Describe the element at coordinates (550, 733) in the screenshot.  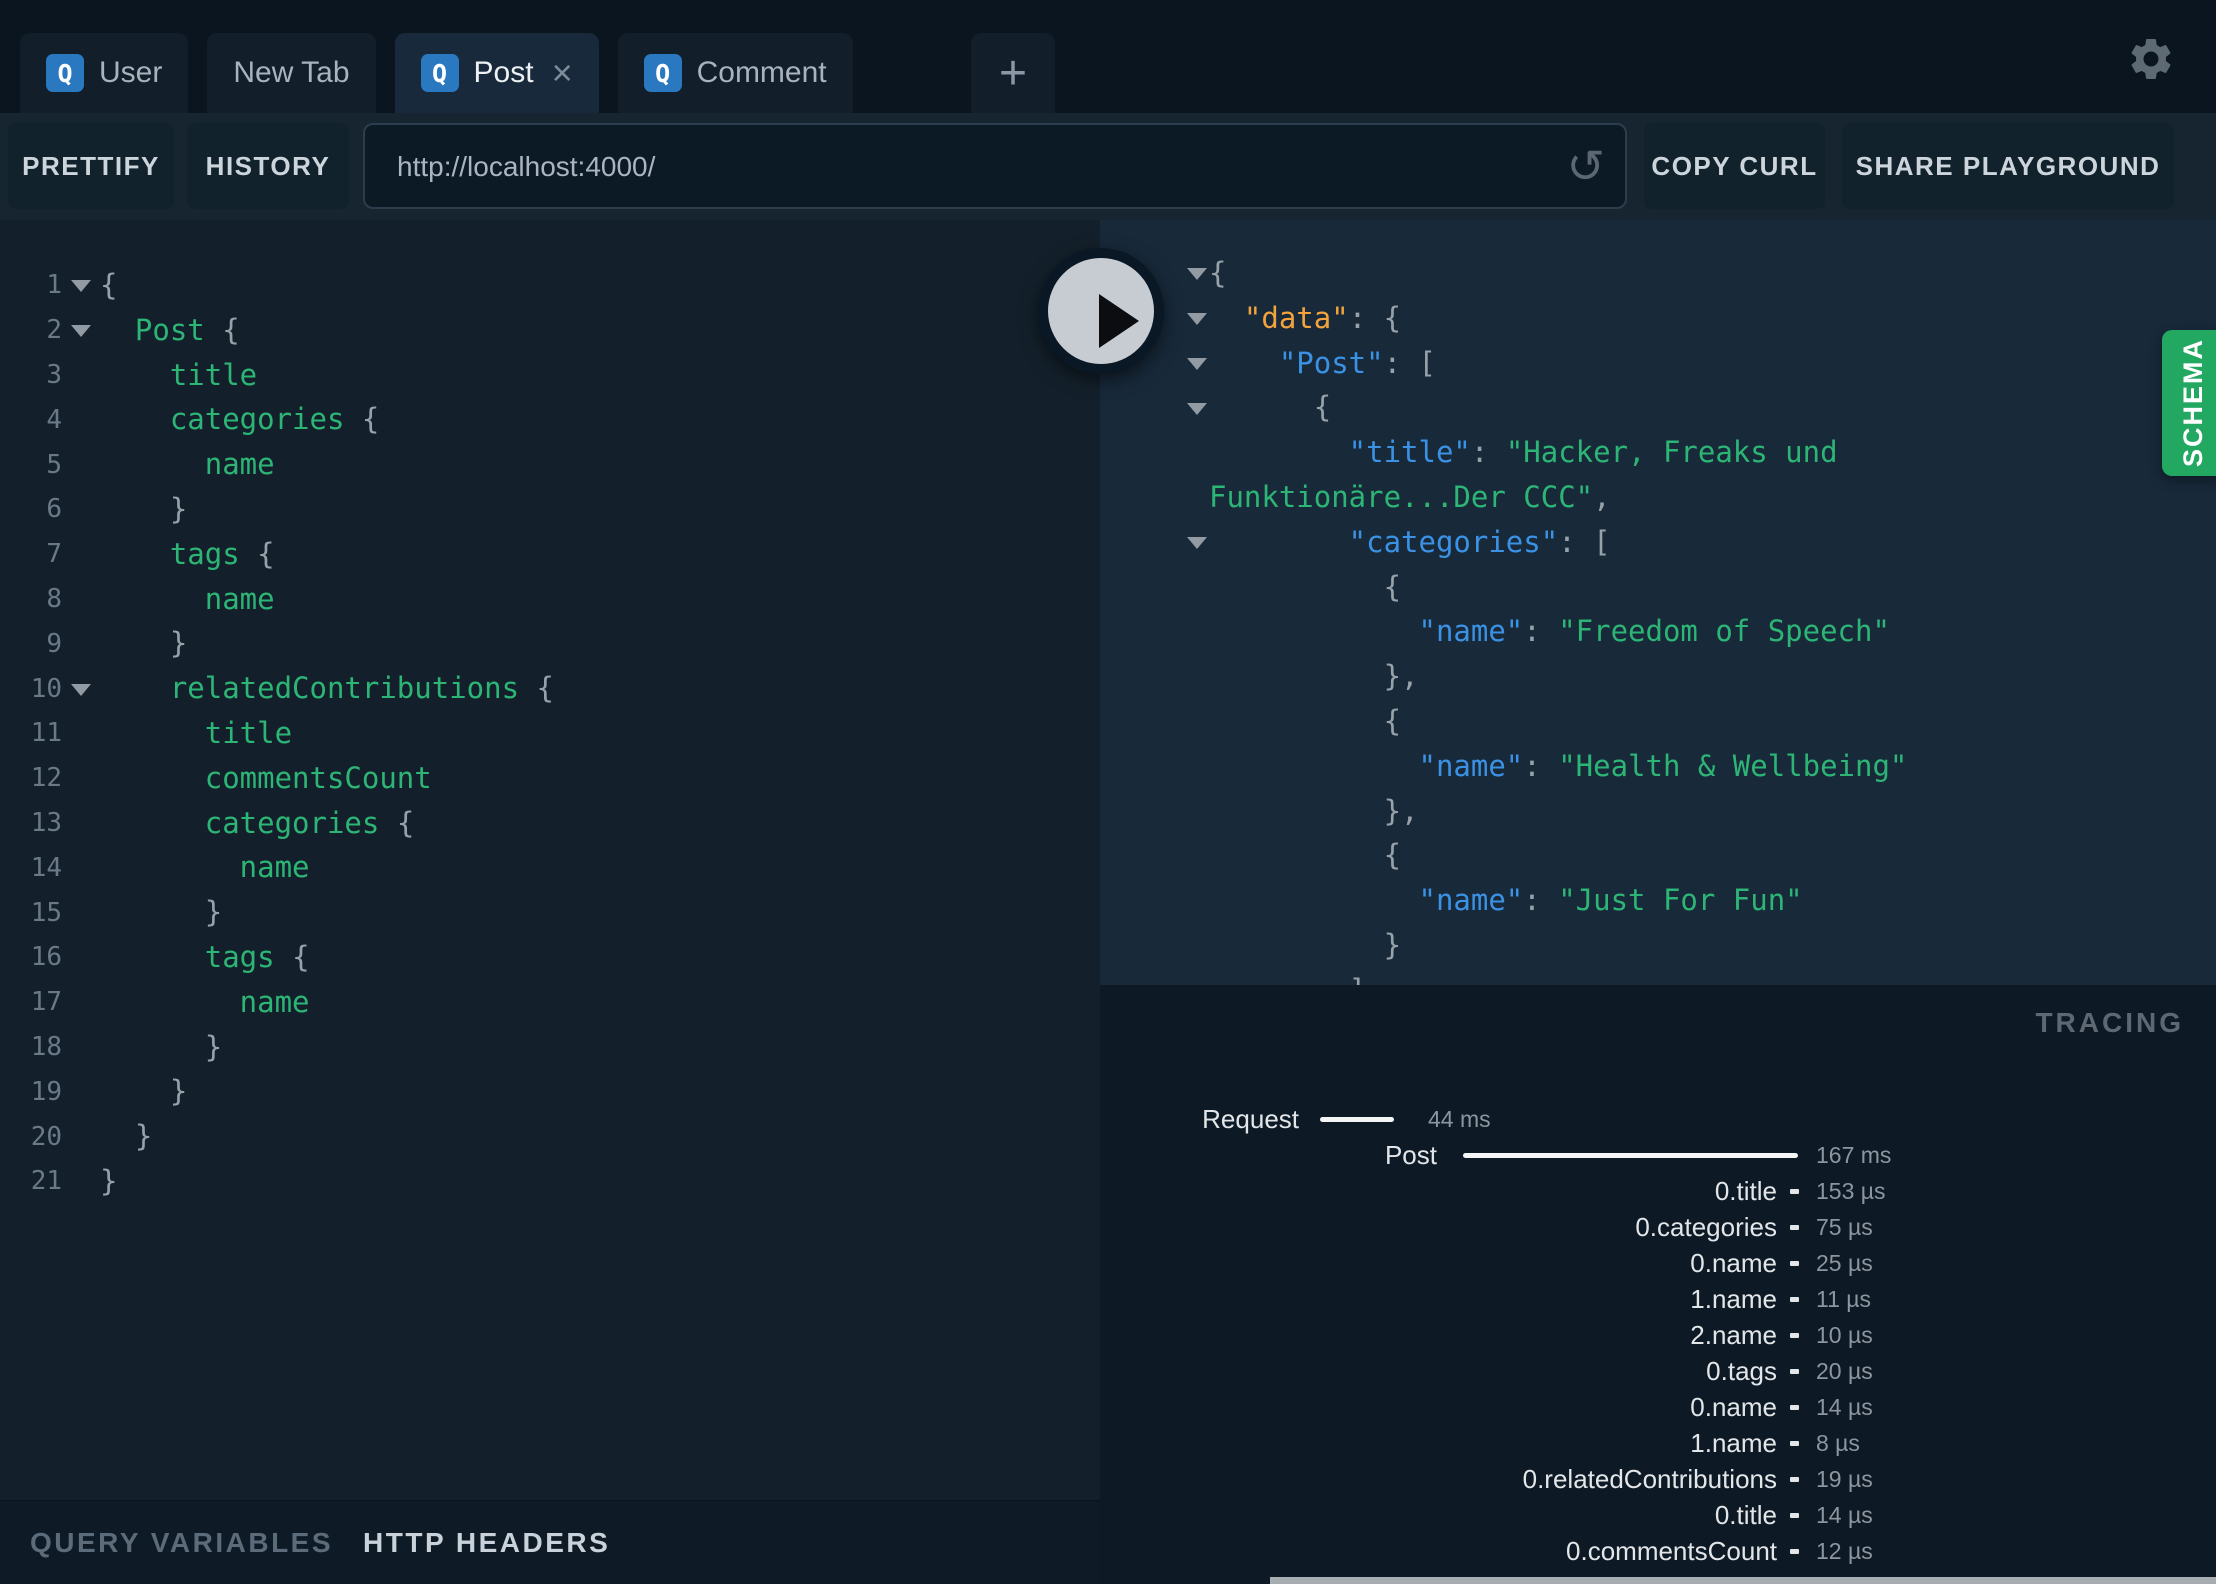
I see `query-line: 11 title` at that location.